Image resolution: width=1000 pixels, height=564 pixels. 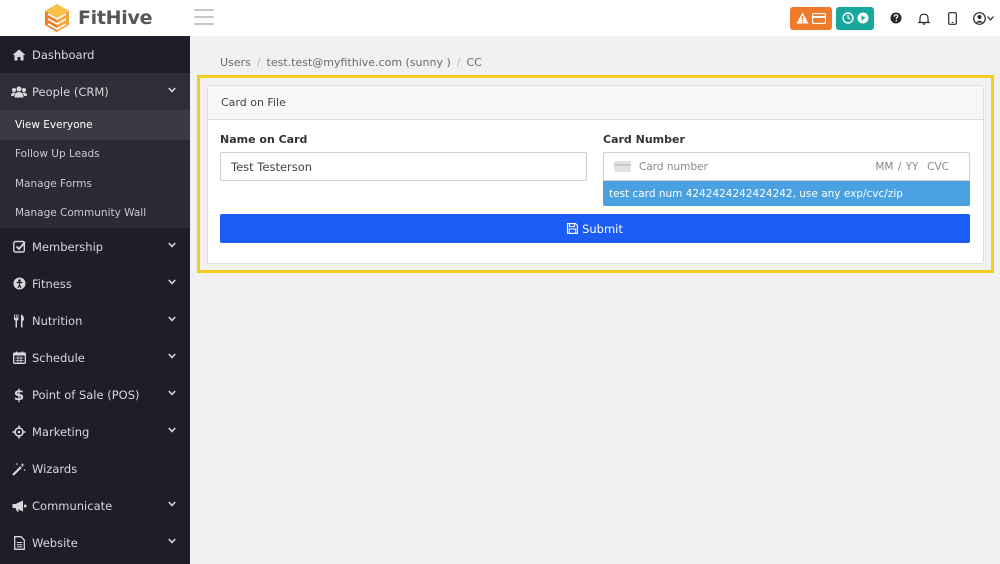 What do you see at coordinates (95, 320) in the screenshot?
I see `sidebar-item-nutrition: Nutrition` at bounding box center [95, 320].